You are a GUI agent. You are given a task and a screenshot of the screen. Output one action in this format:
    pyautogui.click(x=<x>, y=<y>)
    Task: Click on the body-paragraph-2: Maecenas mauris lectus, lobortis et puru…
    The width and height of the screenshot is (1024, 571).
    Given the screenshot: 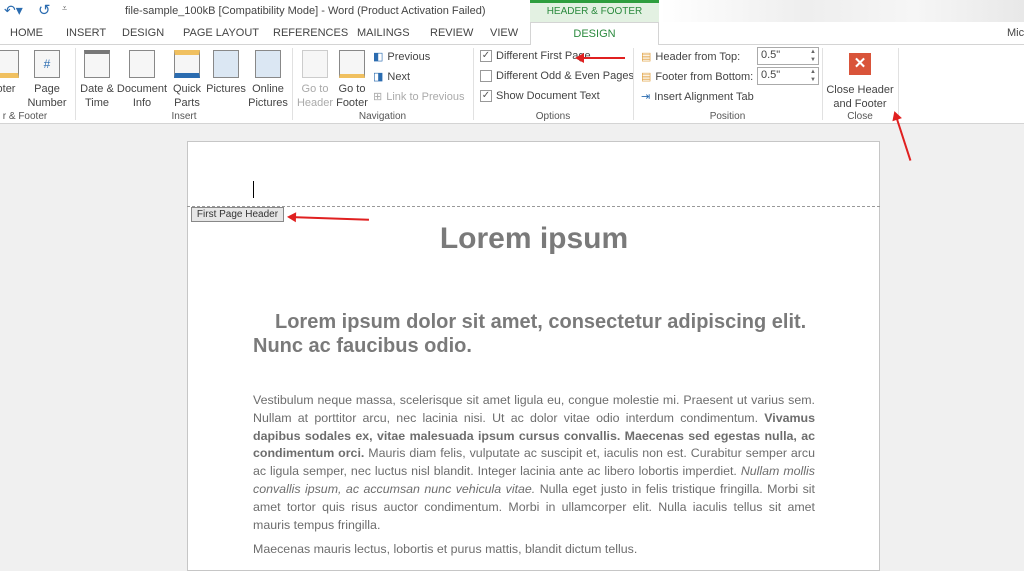 What is the action you would take?
    pyautogui.click(x=445, y=549)
    